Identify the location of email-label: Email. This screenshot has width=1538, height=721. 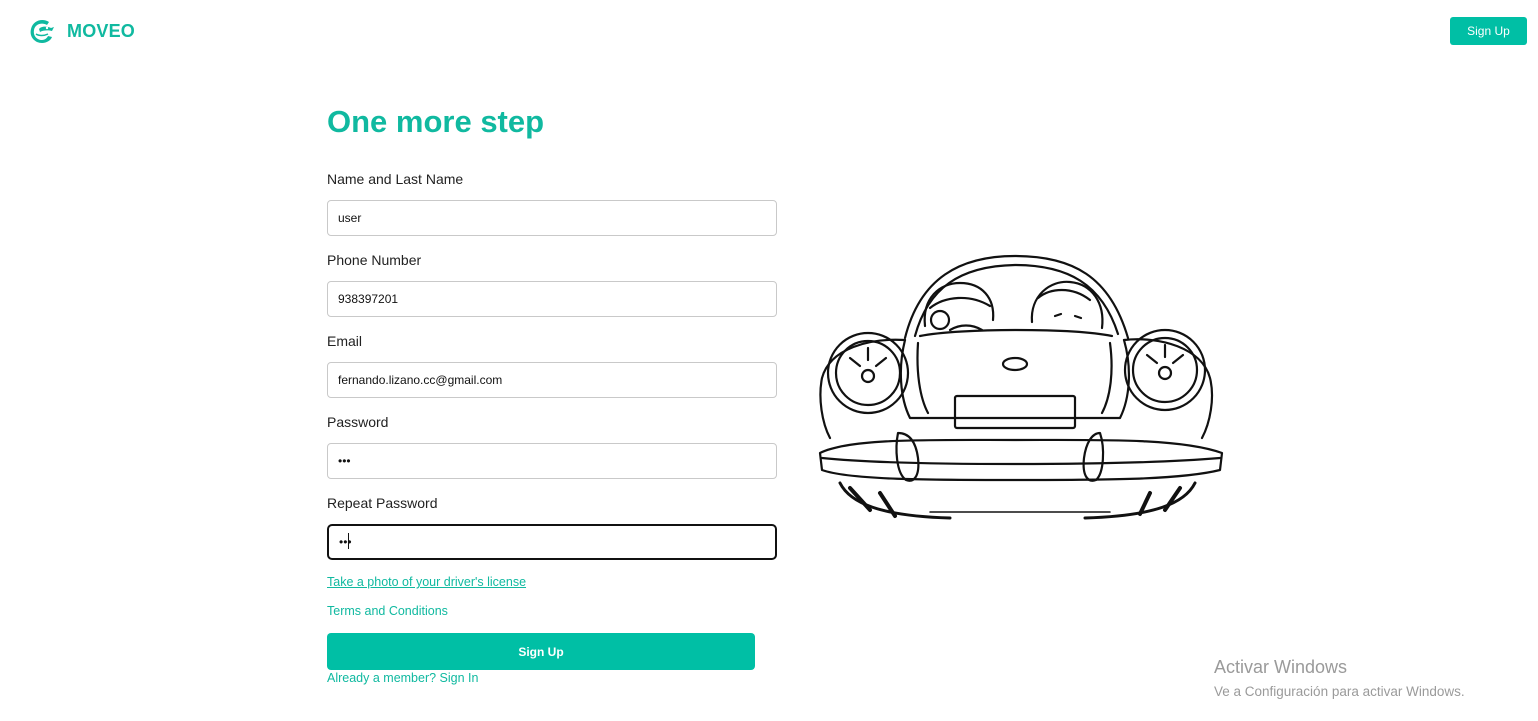
(345, 341).